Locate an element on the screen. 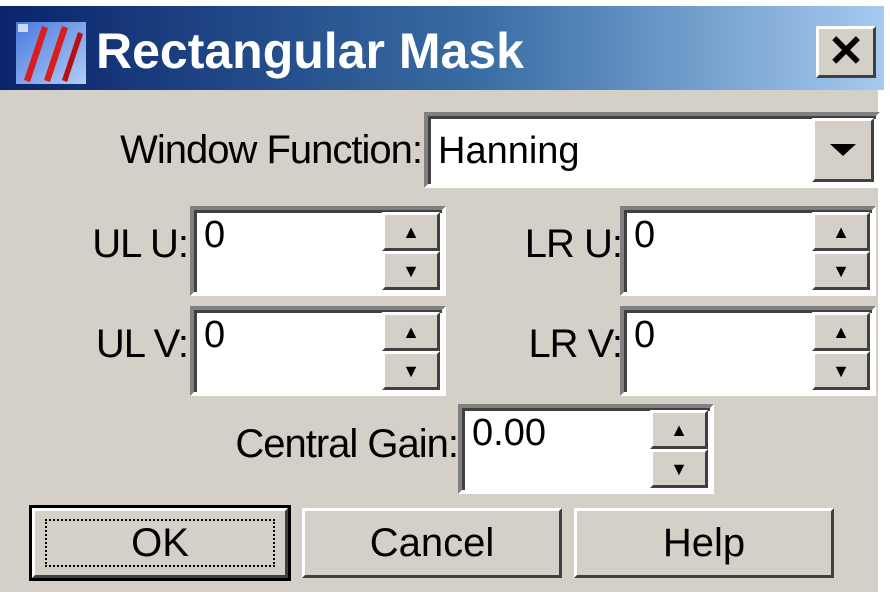 Image resolution: width=890 pixels, height=592 pixels. app-icon is located at coordinates (51, 53).